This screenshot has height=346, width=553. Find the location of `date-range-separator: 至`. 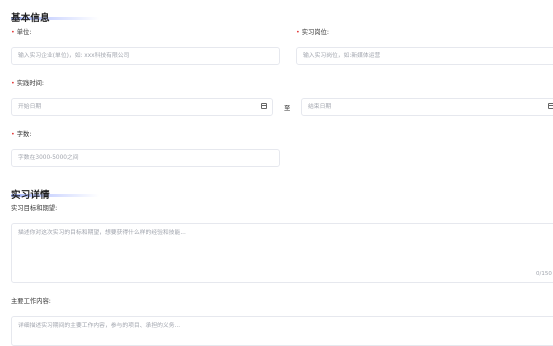

date-range-separator: 至 is located at coordinates (287, 108).